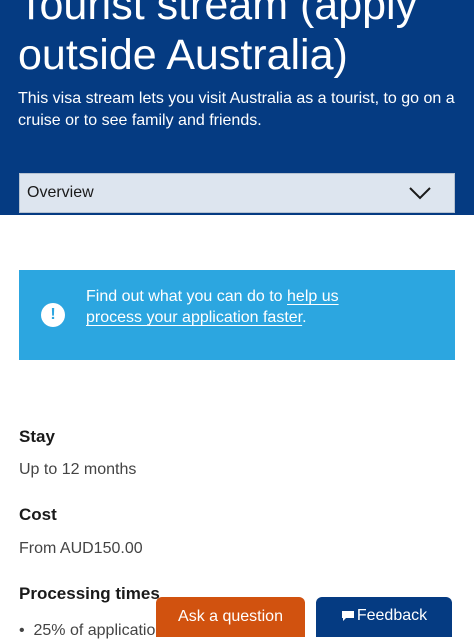 The image size is (474, 640). Describe the element at coordinates (94, 630) in the screenshot. I see `processing-times-bullet-text: 25% of applicatio` at that location.